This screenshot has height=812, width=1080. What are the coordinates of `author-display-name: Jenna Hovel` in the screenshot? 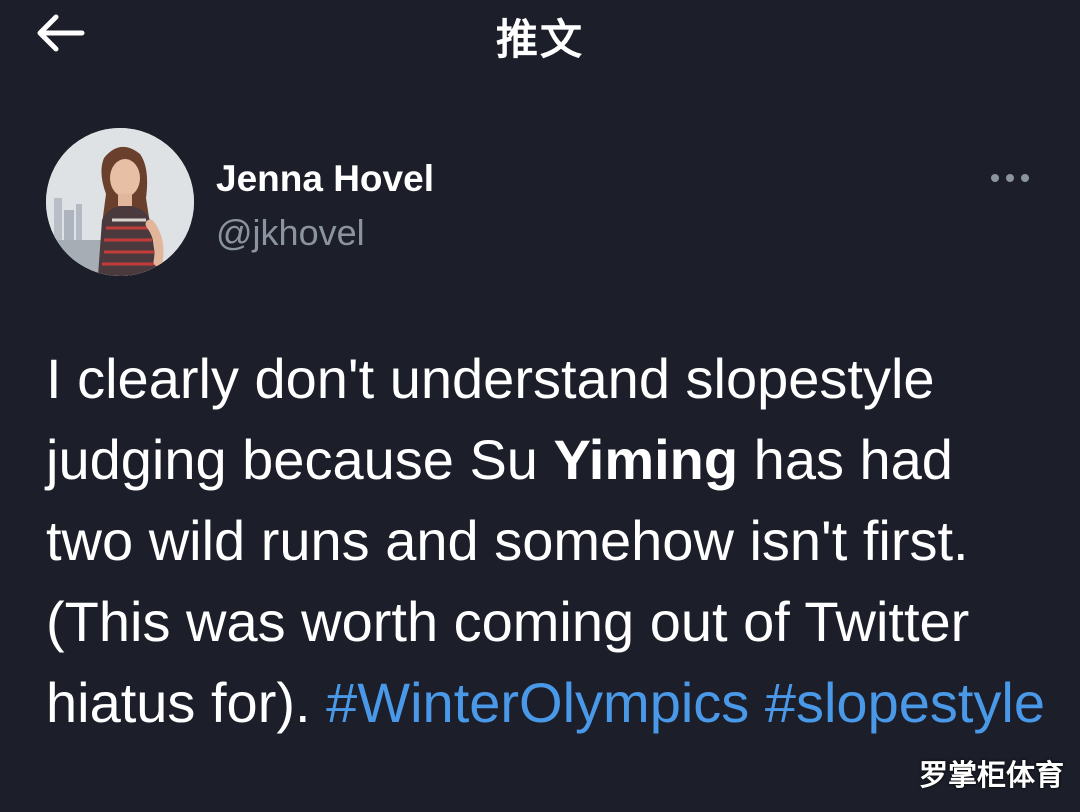 It's located at (325, 179).